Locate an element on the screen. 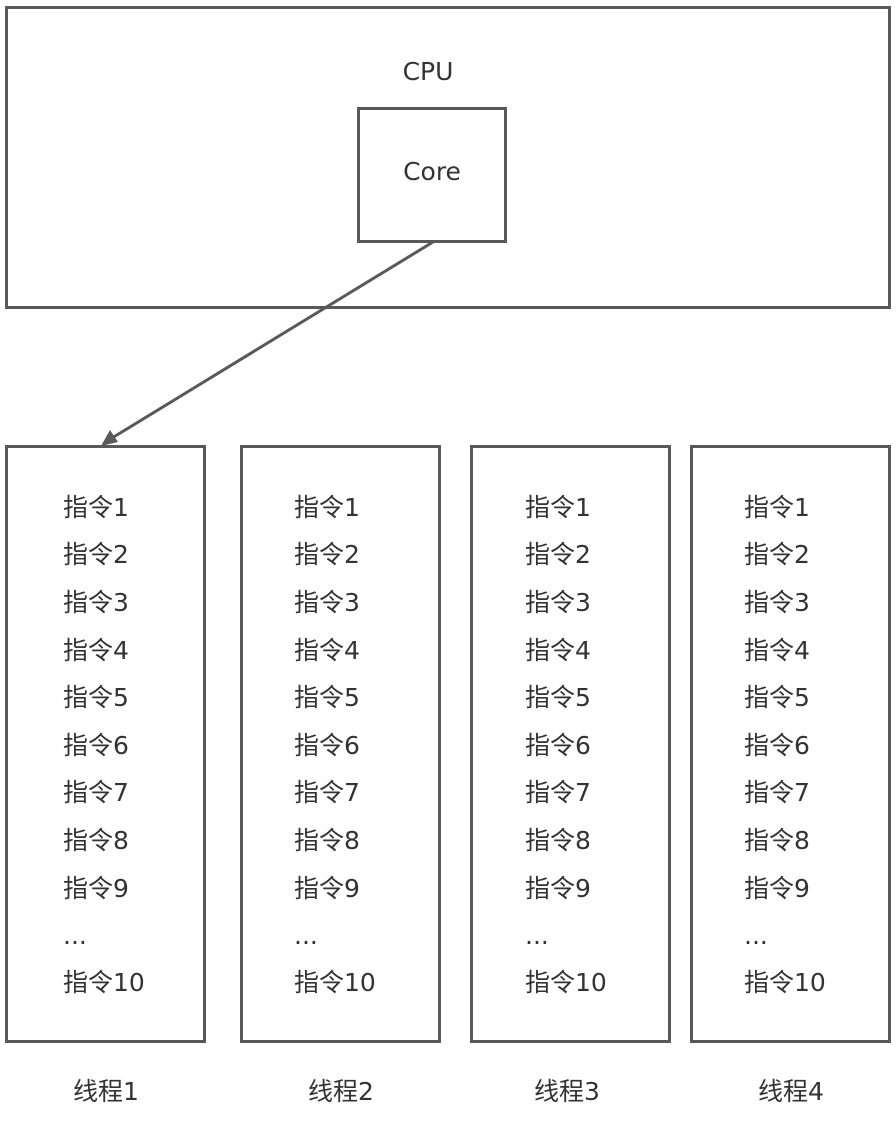  thread-label-4: 线程4 is located at coordinates (791, 1091).